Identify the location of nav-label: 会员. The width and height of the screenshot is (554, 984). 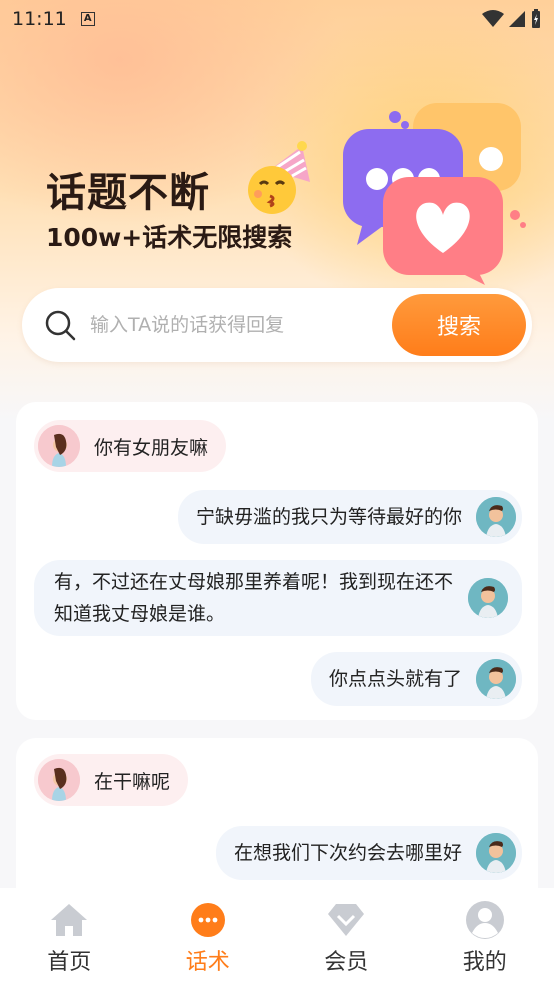
(346, 962).